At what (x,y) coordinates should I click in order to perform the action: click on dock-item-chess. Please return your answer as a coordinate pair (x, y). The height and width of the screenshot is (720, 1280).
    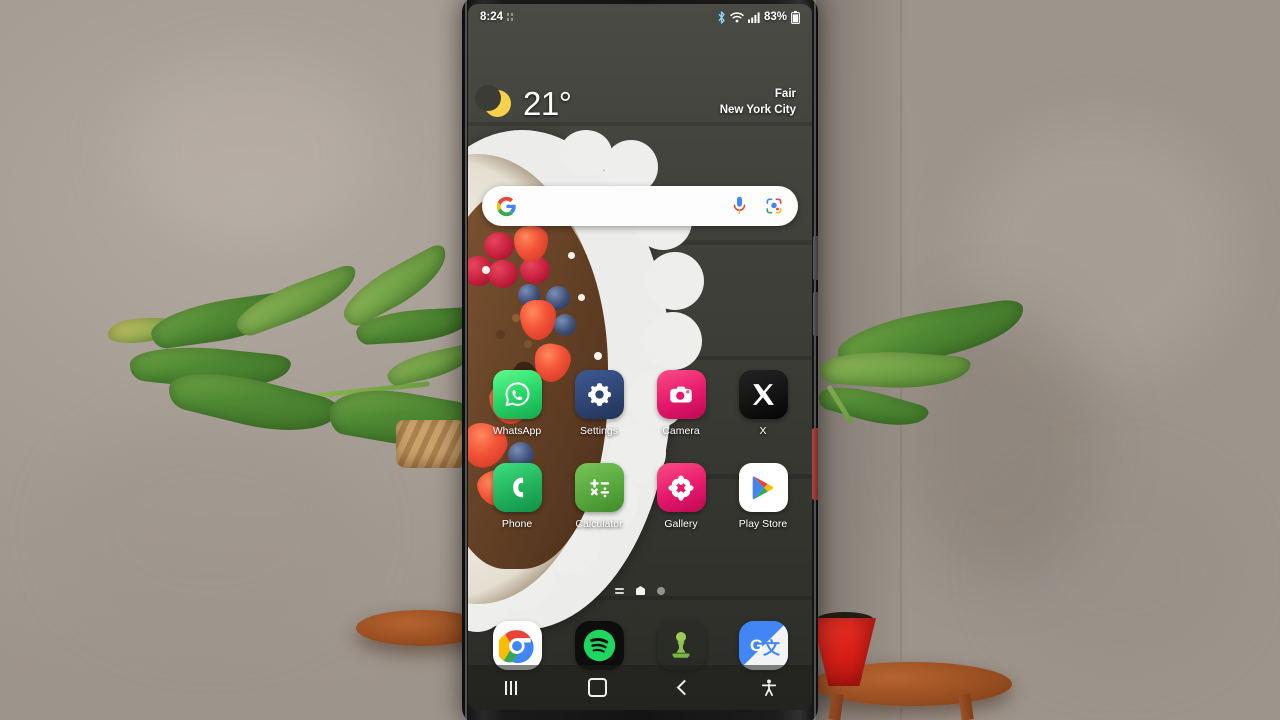
    Looking at the image, I should click on (681, 645).